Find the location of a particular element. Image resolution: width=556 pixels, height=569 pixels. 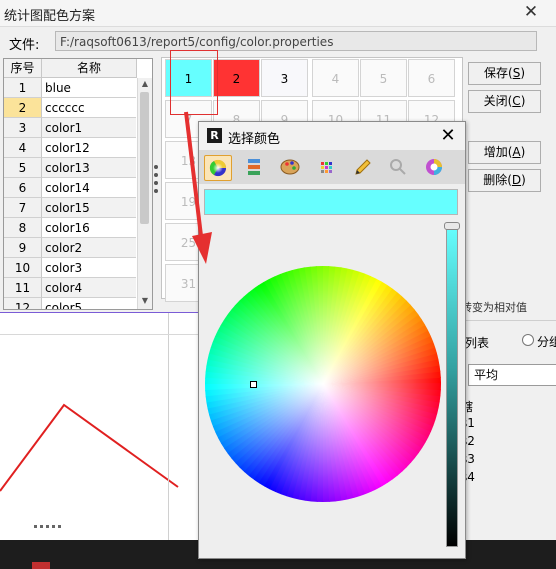

horizontal-grip is located at coordinates (50, 528).